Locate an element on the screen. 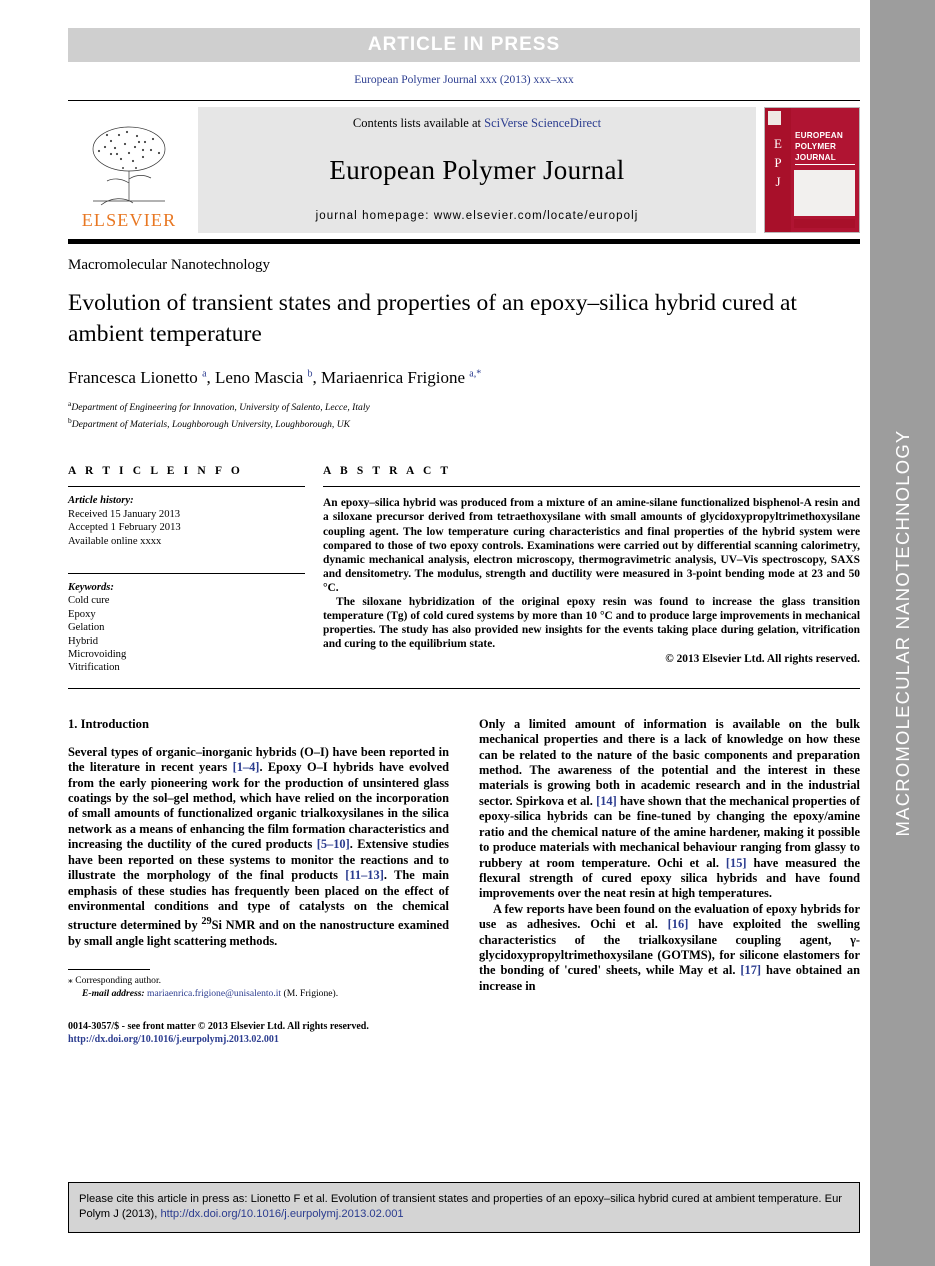 Image resolution: width=935 pixels, height=1266 pixels. keyword-item: Microvoiding is located at coordinates (97, 655).